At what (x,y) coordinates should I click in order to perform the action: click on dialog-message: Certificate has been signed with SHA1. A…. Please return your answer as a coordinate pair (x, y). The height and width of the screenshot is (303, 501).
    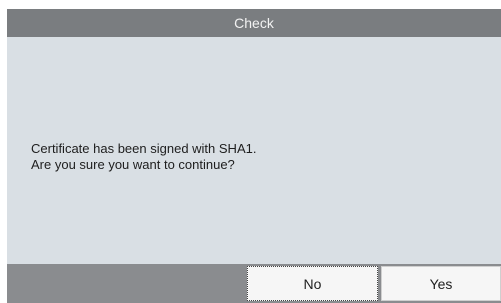
    Looking at the image, I should click on (143, 157).